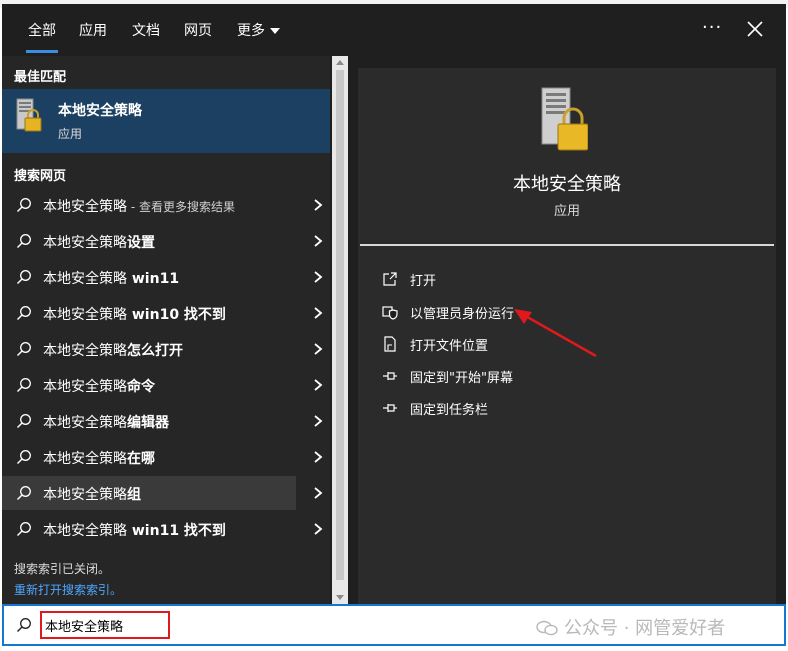 This screenshot has height=651, width=788. What do you see at coordinates (275, 31) in the screenshot?
I see `chevron-down-icon` at bounding box center [275, 31].